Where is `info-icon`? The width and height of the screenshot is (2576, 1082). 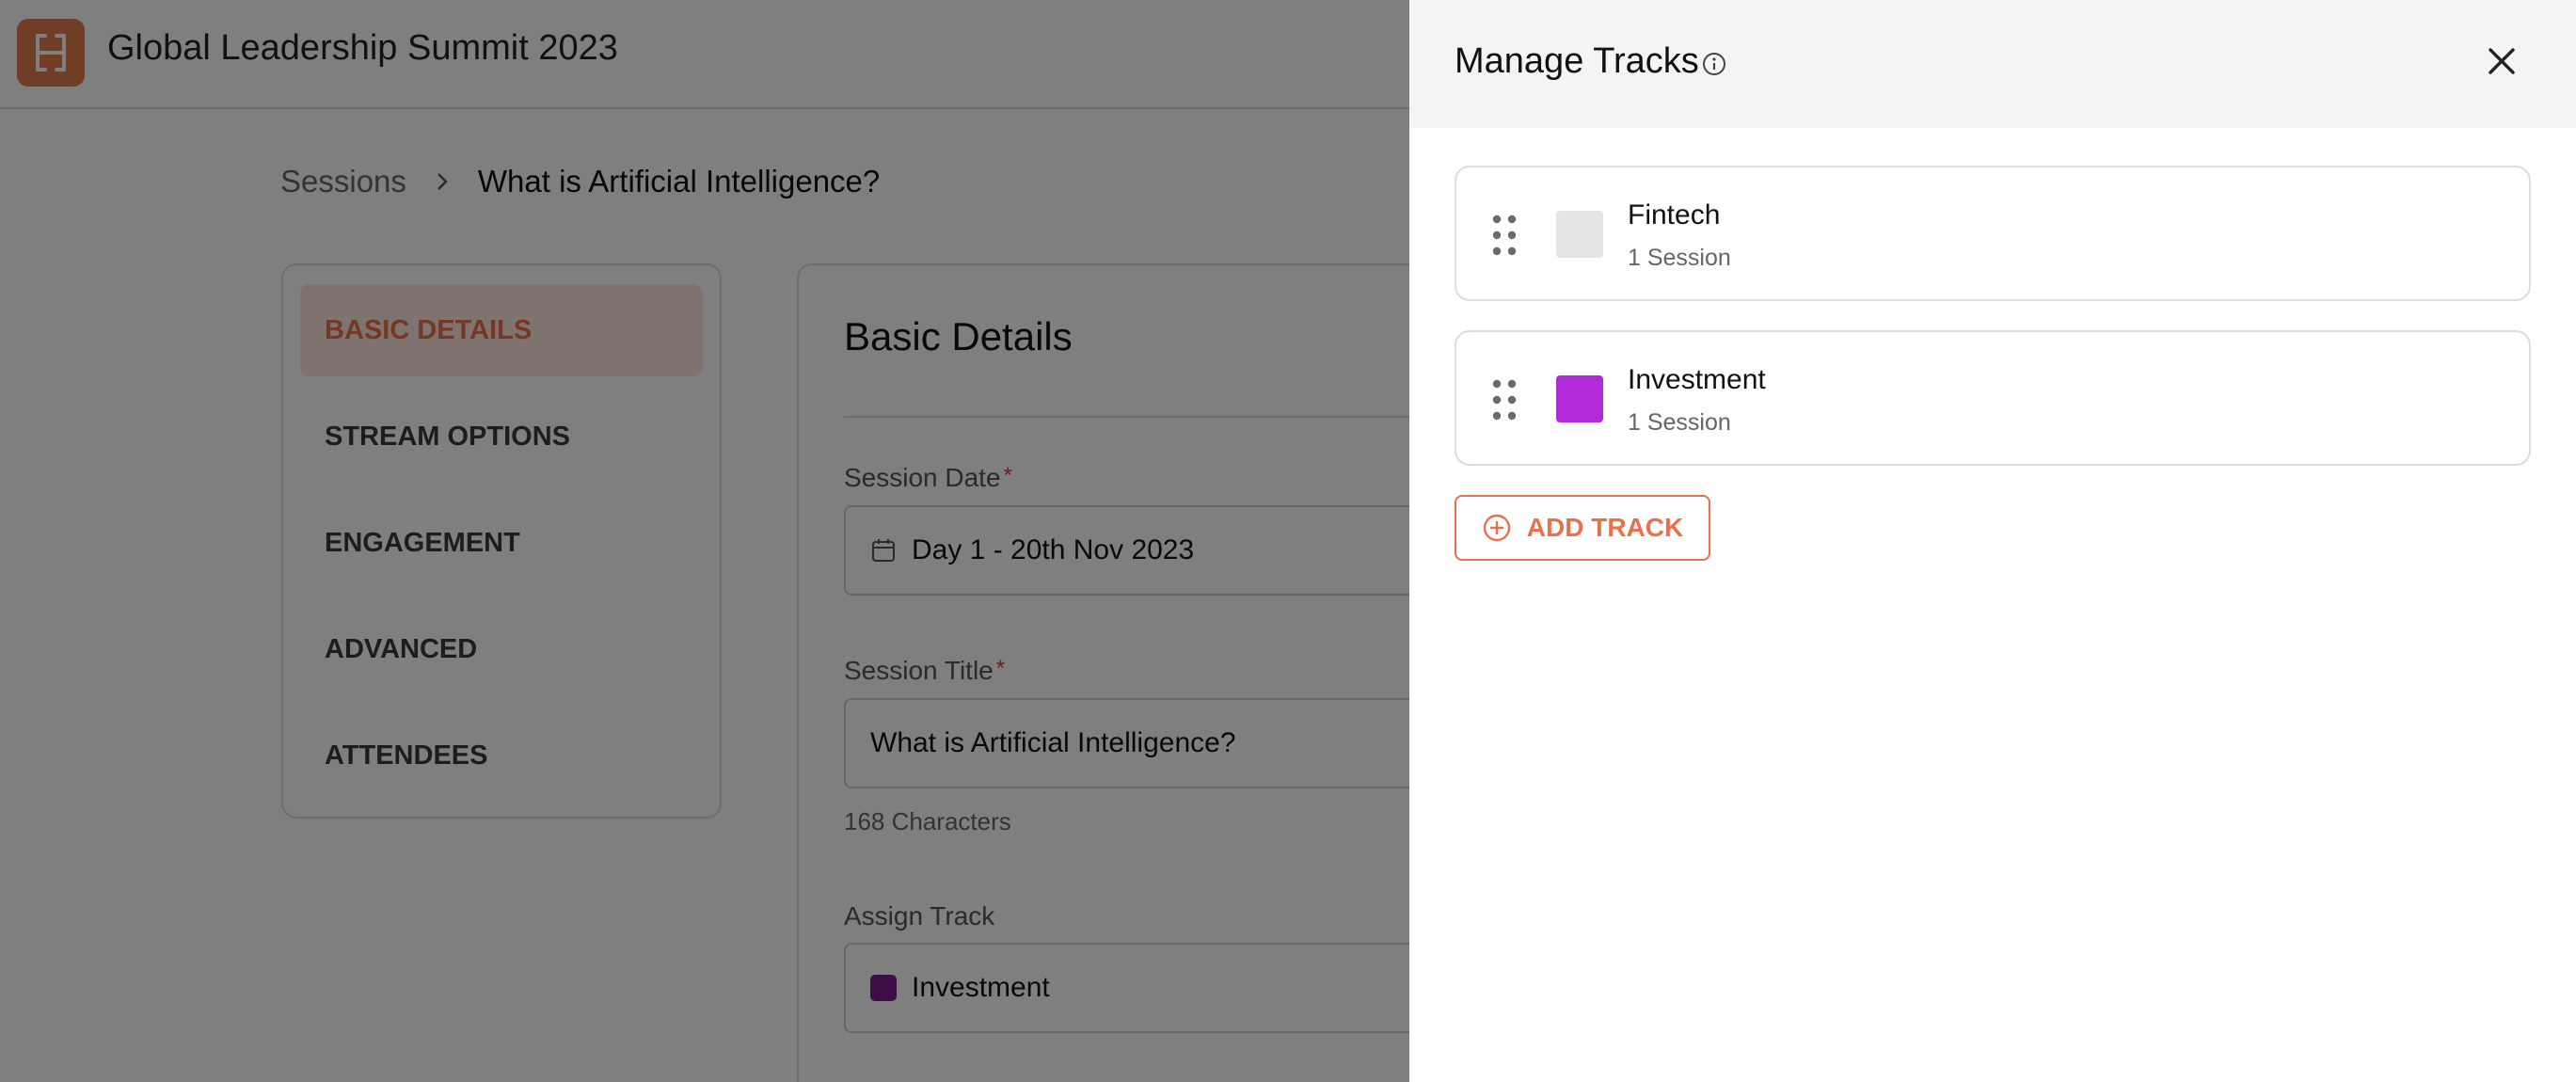
info-icon is located at coordinates (1714, 66).